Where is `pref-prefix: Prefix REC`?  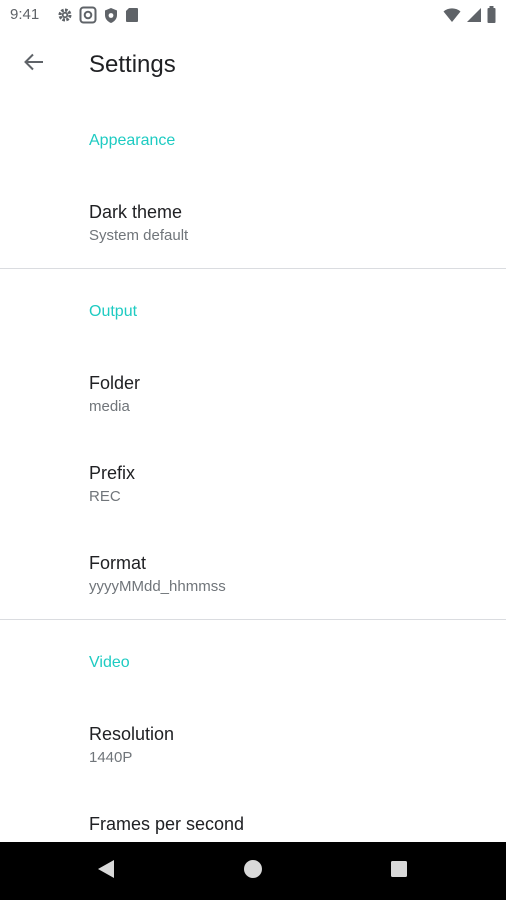 pref-prefix: Prefix REC is located at coordinates (253, 484).